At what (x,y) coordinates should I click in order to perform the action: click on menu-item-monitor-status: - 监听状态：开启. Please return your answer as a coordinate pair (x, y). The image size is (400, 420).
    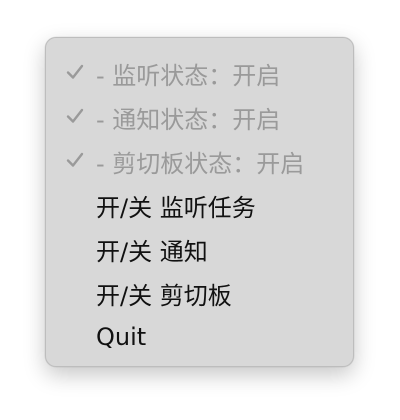
    Looking at the image, I should click on (199, 73).